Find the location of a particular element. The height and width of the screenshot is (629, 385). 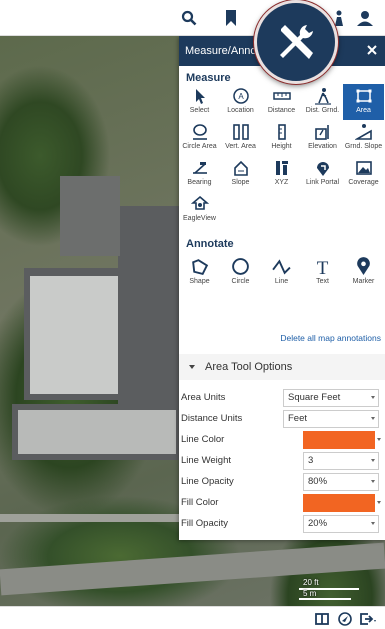

area-units-select: Square Feet is located at coordinates (331, 398).